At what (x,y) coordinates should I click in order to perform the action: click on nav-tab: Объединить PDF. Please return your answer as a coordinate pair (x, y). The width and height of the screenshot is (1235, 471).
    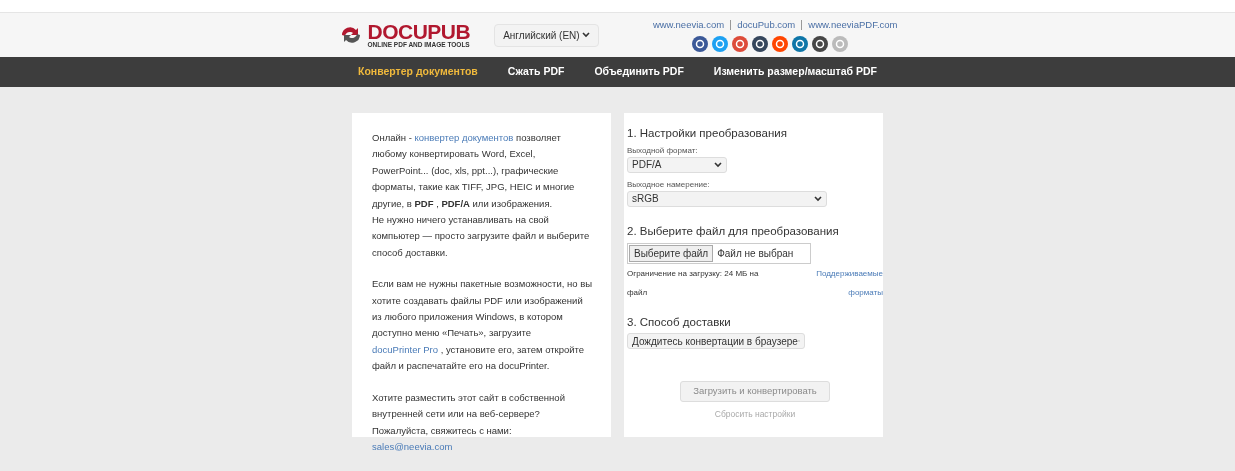
    Looking at the image, I should click on (639, 72).